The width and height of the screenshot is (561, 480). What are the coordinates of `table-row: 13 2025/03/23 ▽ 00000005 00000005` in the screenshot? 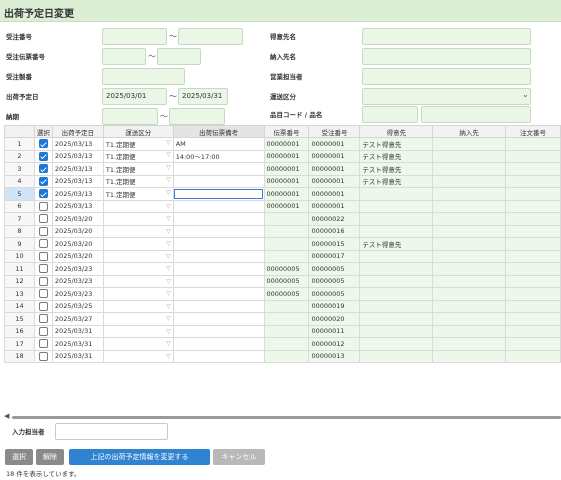 It's located at (282, 294).